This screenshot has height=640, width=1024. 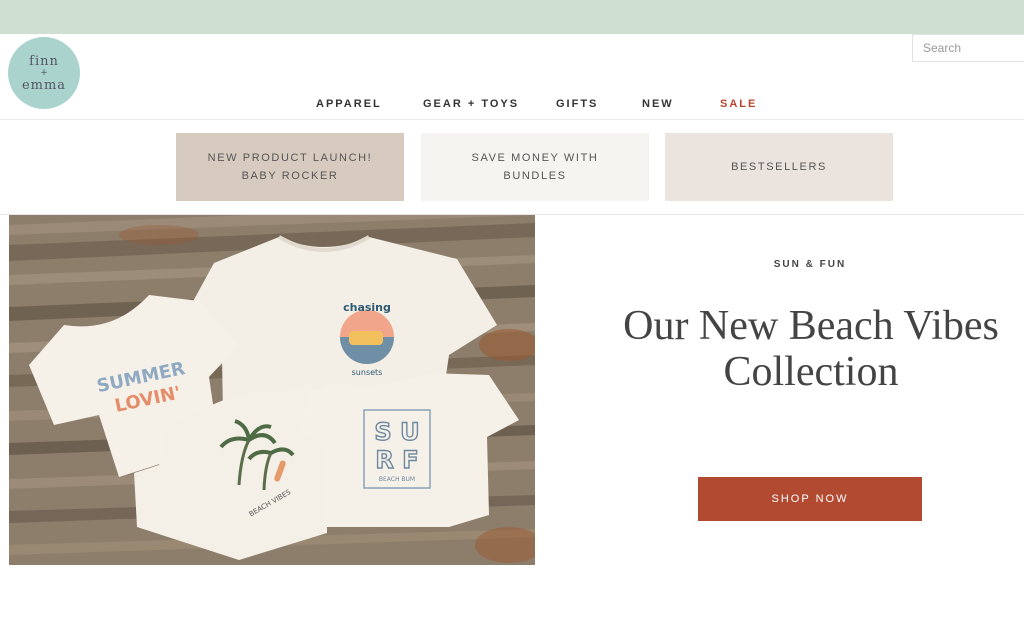 I want to click on shirt-print-text: BEACH BUM, so click(x=397, y=479).